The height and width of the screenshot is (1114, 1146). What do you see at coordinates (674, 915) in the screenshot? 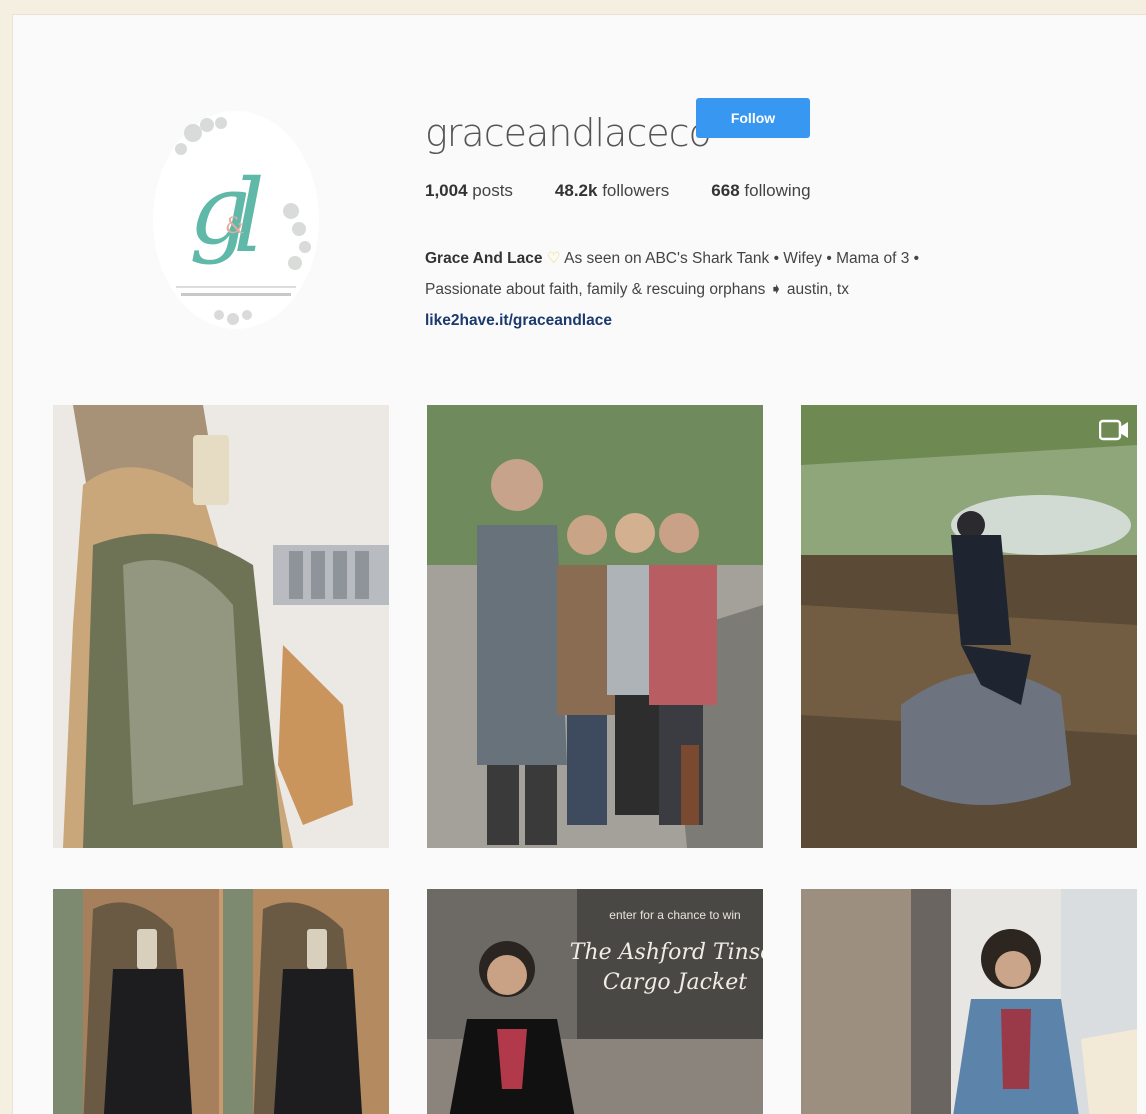
I see `giveaway-caption: enter for a chance to win` at bounding box center [674, 915].